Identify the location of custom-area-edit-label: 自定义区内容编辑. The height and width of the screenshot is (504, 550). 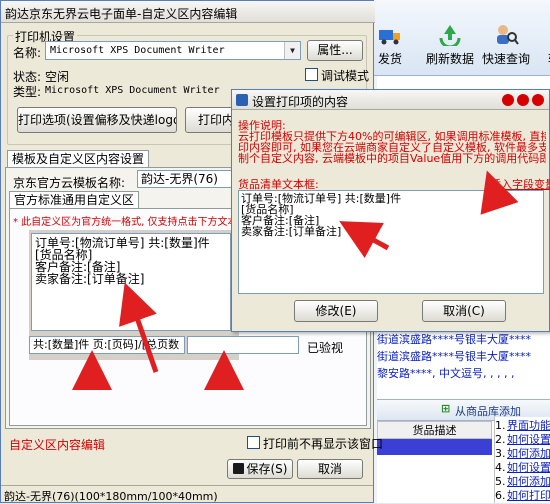
(57, 445).